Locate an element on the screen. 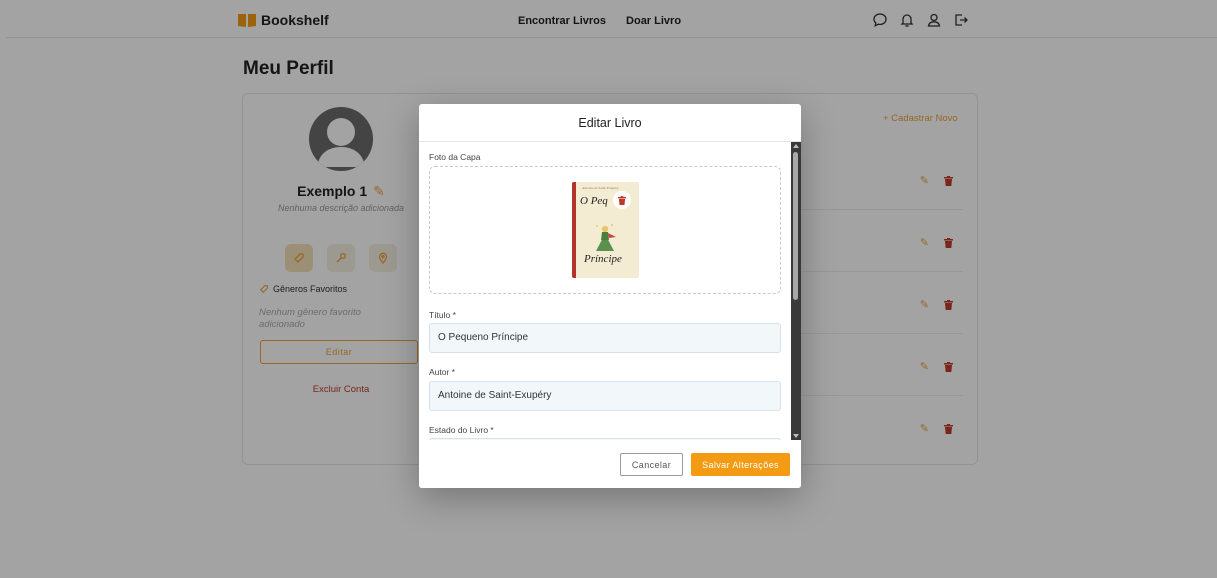  book-cover-image: Antoine de Saint-Exupéry O Peq Príncipe is located at coordinates (605, 230).